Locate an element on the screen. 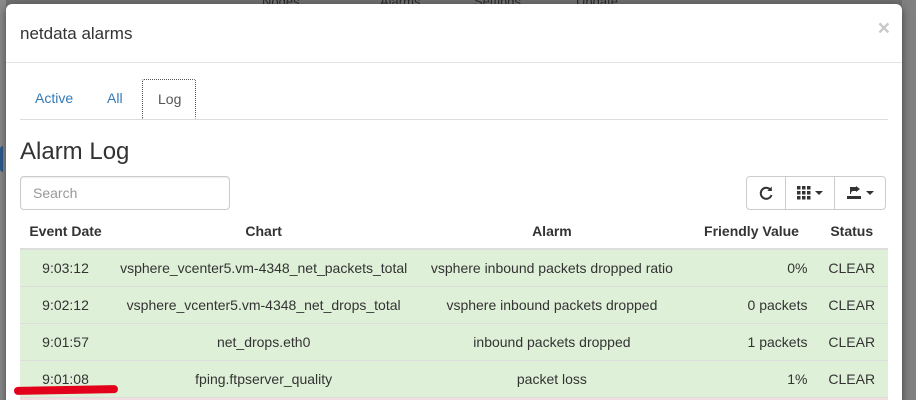 The image size is (916, 400). columns-grid-icon is located at coordinates (804, 193).